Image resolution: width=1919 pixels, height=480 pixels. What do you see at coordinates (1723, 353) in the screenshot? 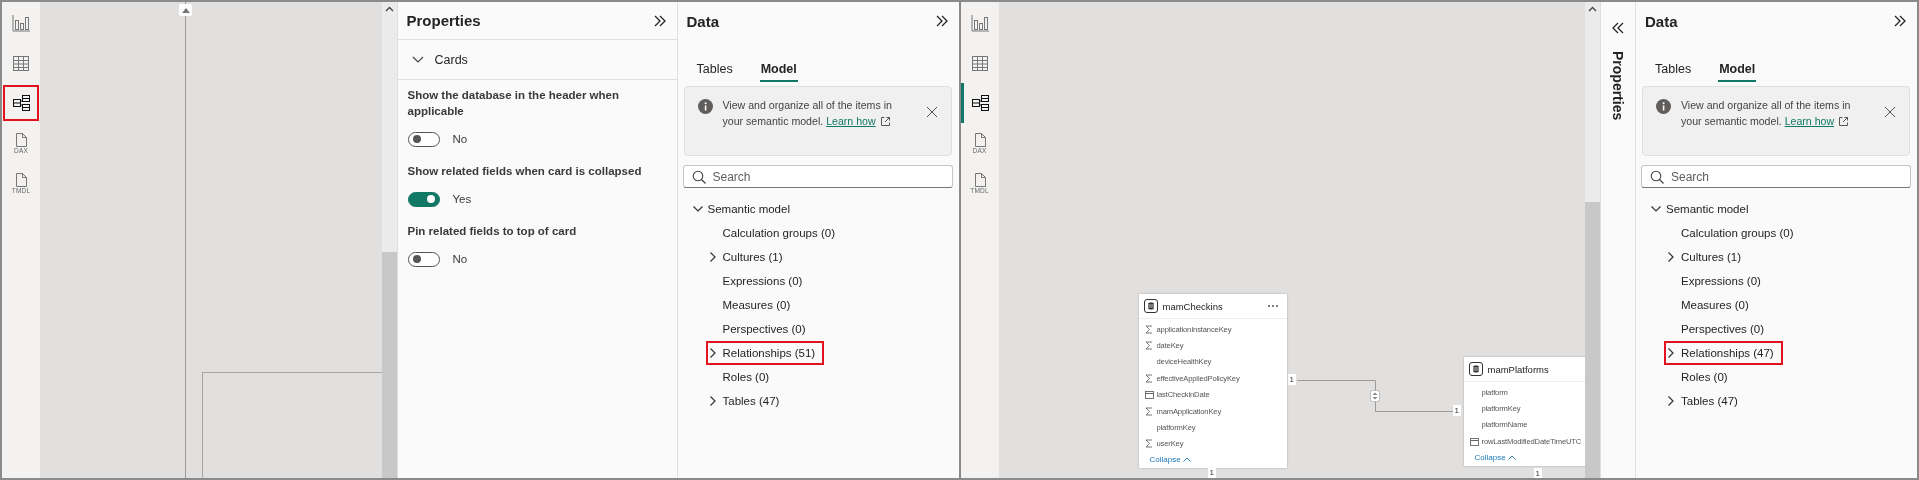
I see `tree-item: Relationships (47)` at bounding box center [1723, 353].